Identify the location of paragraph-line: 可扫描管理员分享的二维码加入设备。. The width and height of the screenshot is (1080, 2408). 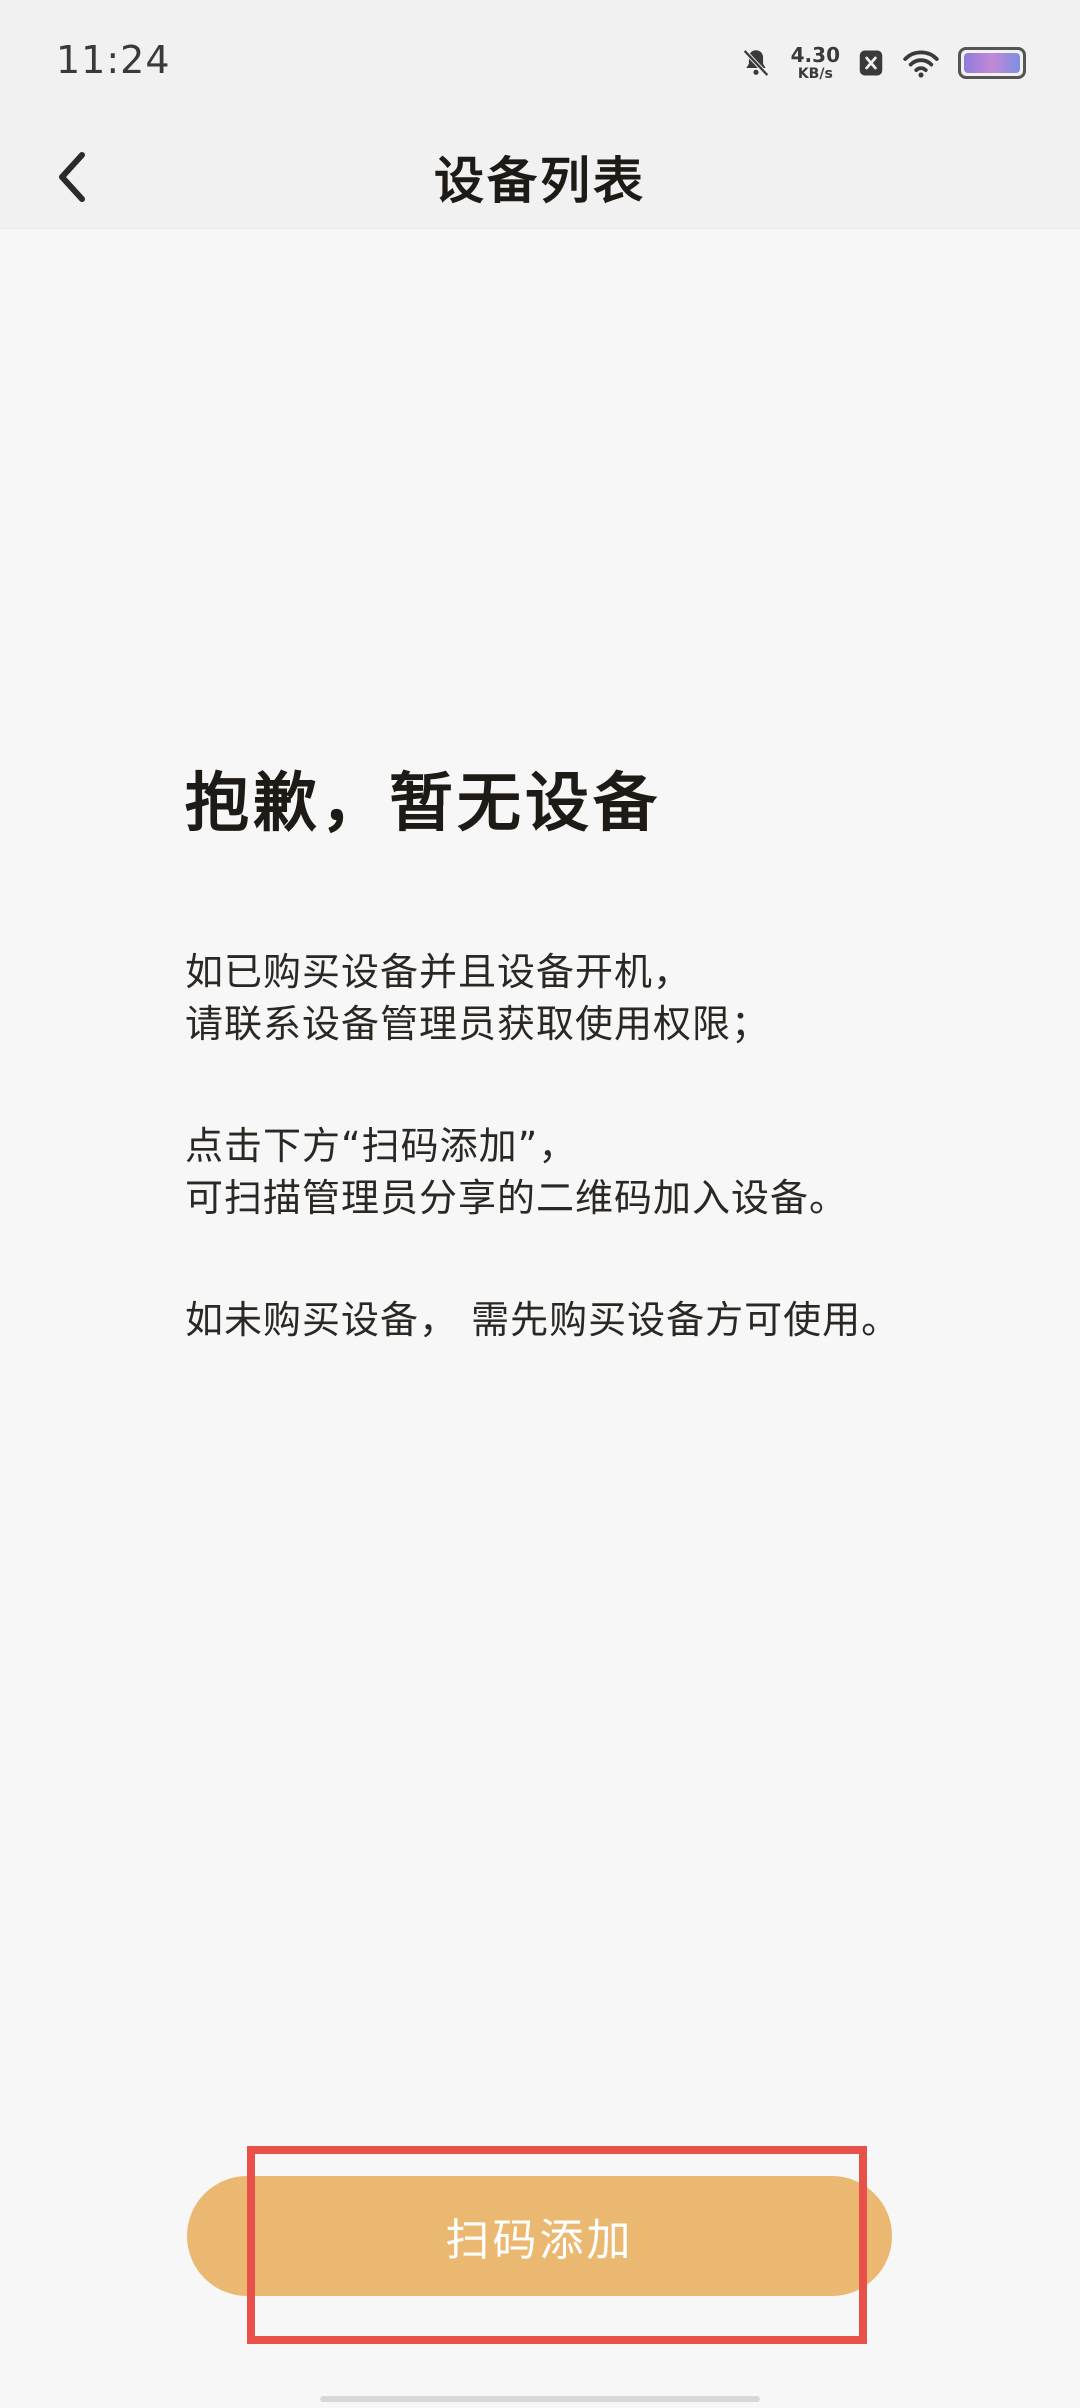
(517, 1198).